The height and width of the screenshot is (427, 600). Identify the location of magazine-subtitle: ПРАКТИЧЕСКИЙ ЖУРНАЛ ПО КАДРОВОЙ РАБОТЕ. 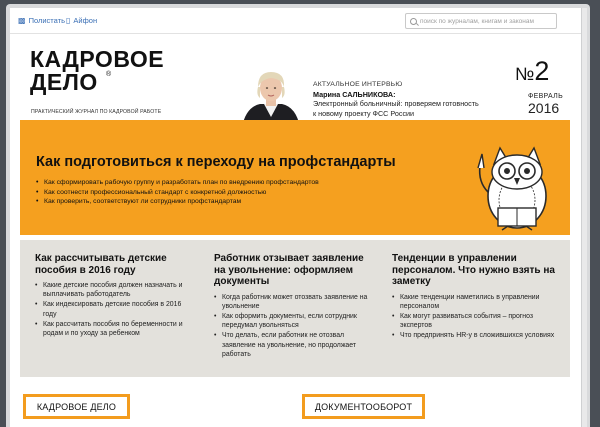
(96, 112).